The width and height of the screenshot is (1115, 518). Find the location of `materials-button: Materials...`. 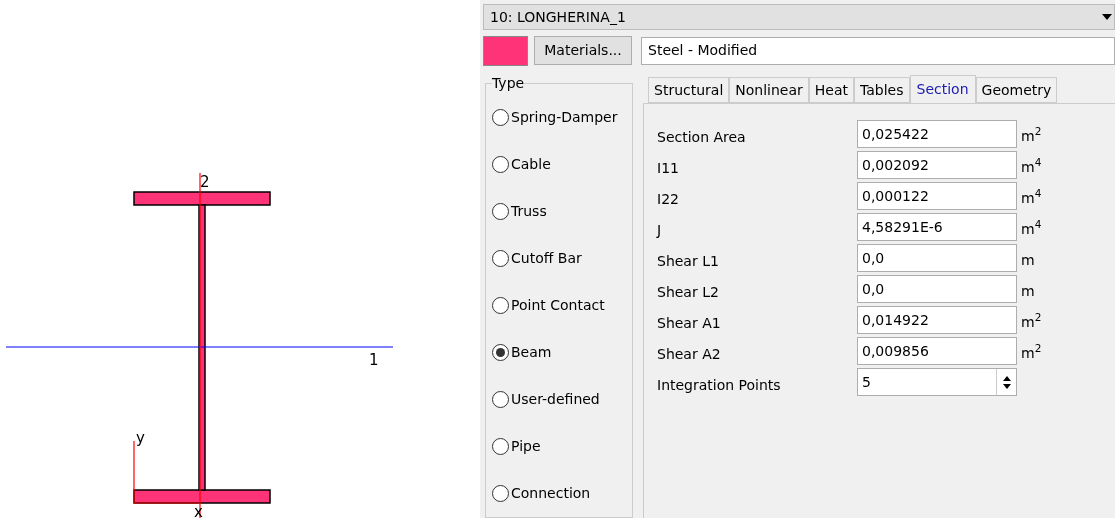

materials-button: Materials... is located at coordinates (583, 51).